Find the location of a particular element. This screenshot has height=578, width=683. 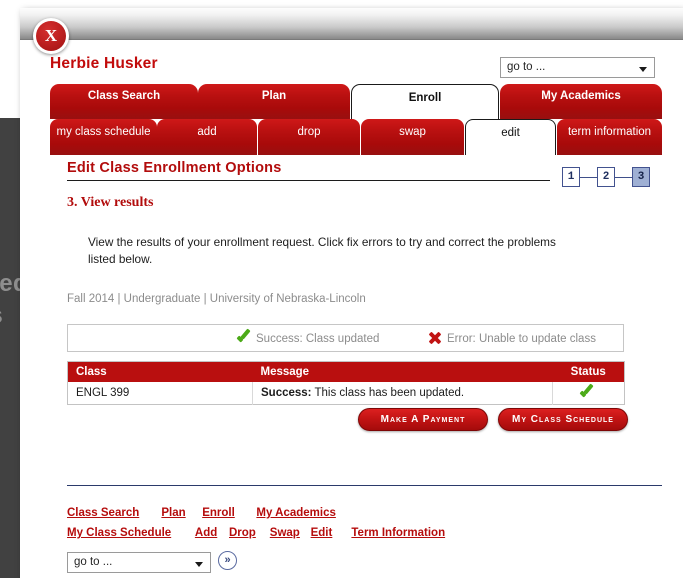

tab-my-academics: My Academics is located at coordinates (581, 101).